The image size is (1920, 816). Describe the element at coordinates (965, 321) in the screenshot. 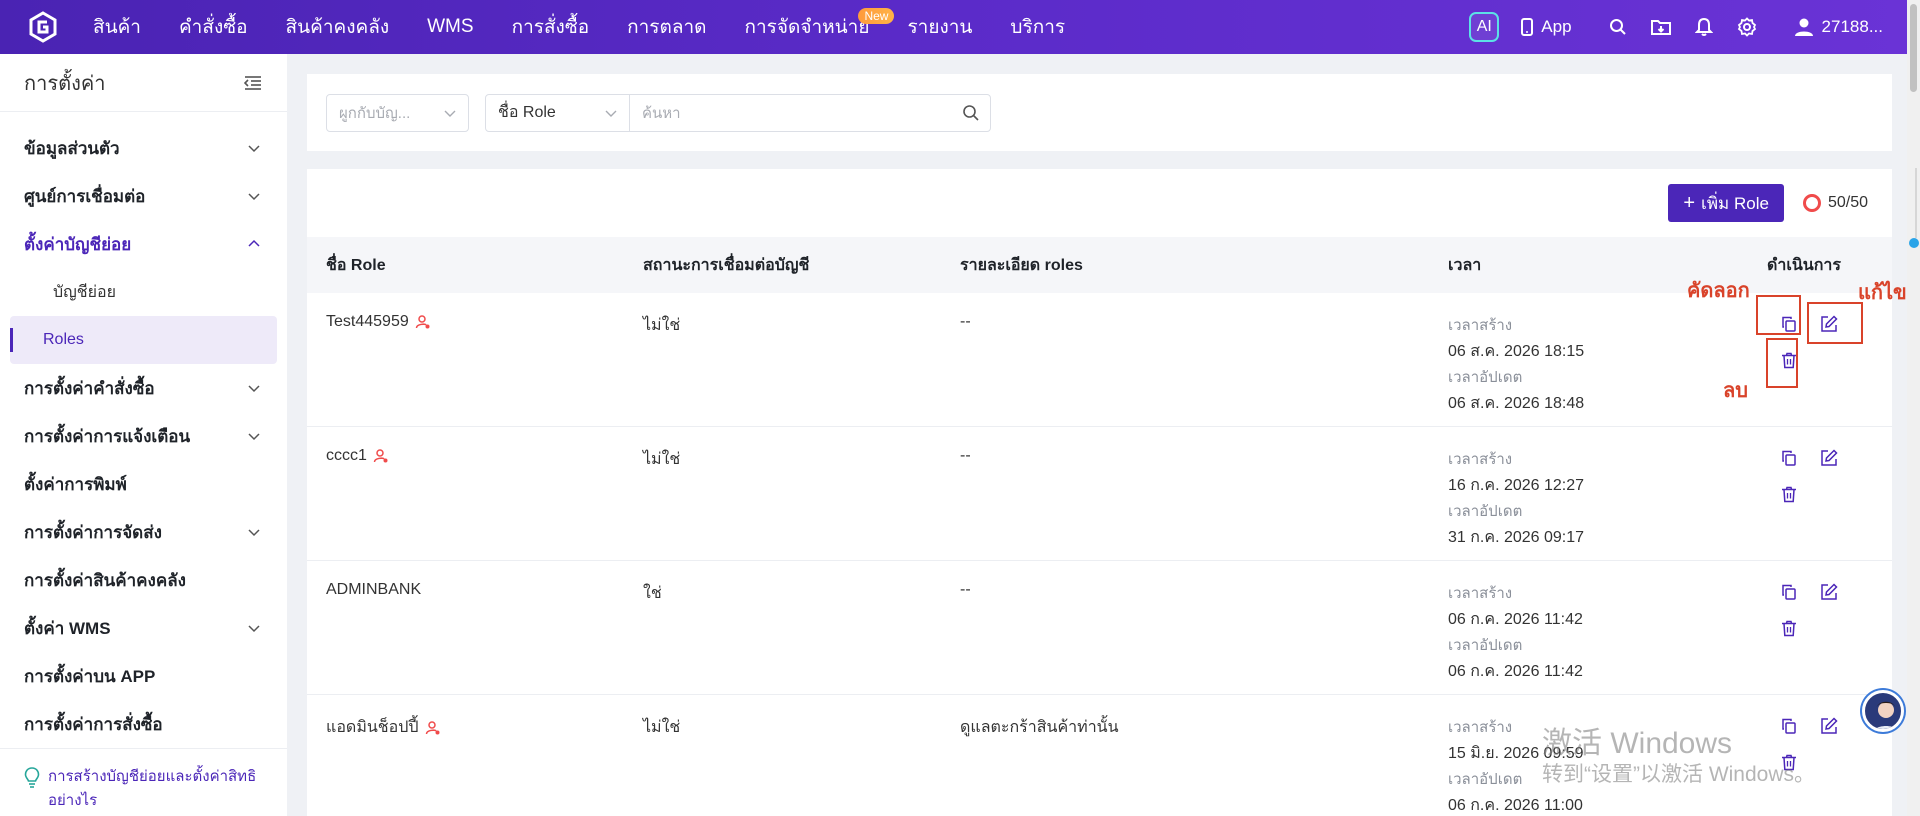

I see `role-details: --` at that location.